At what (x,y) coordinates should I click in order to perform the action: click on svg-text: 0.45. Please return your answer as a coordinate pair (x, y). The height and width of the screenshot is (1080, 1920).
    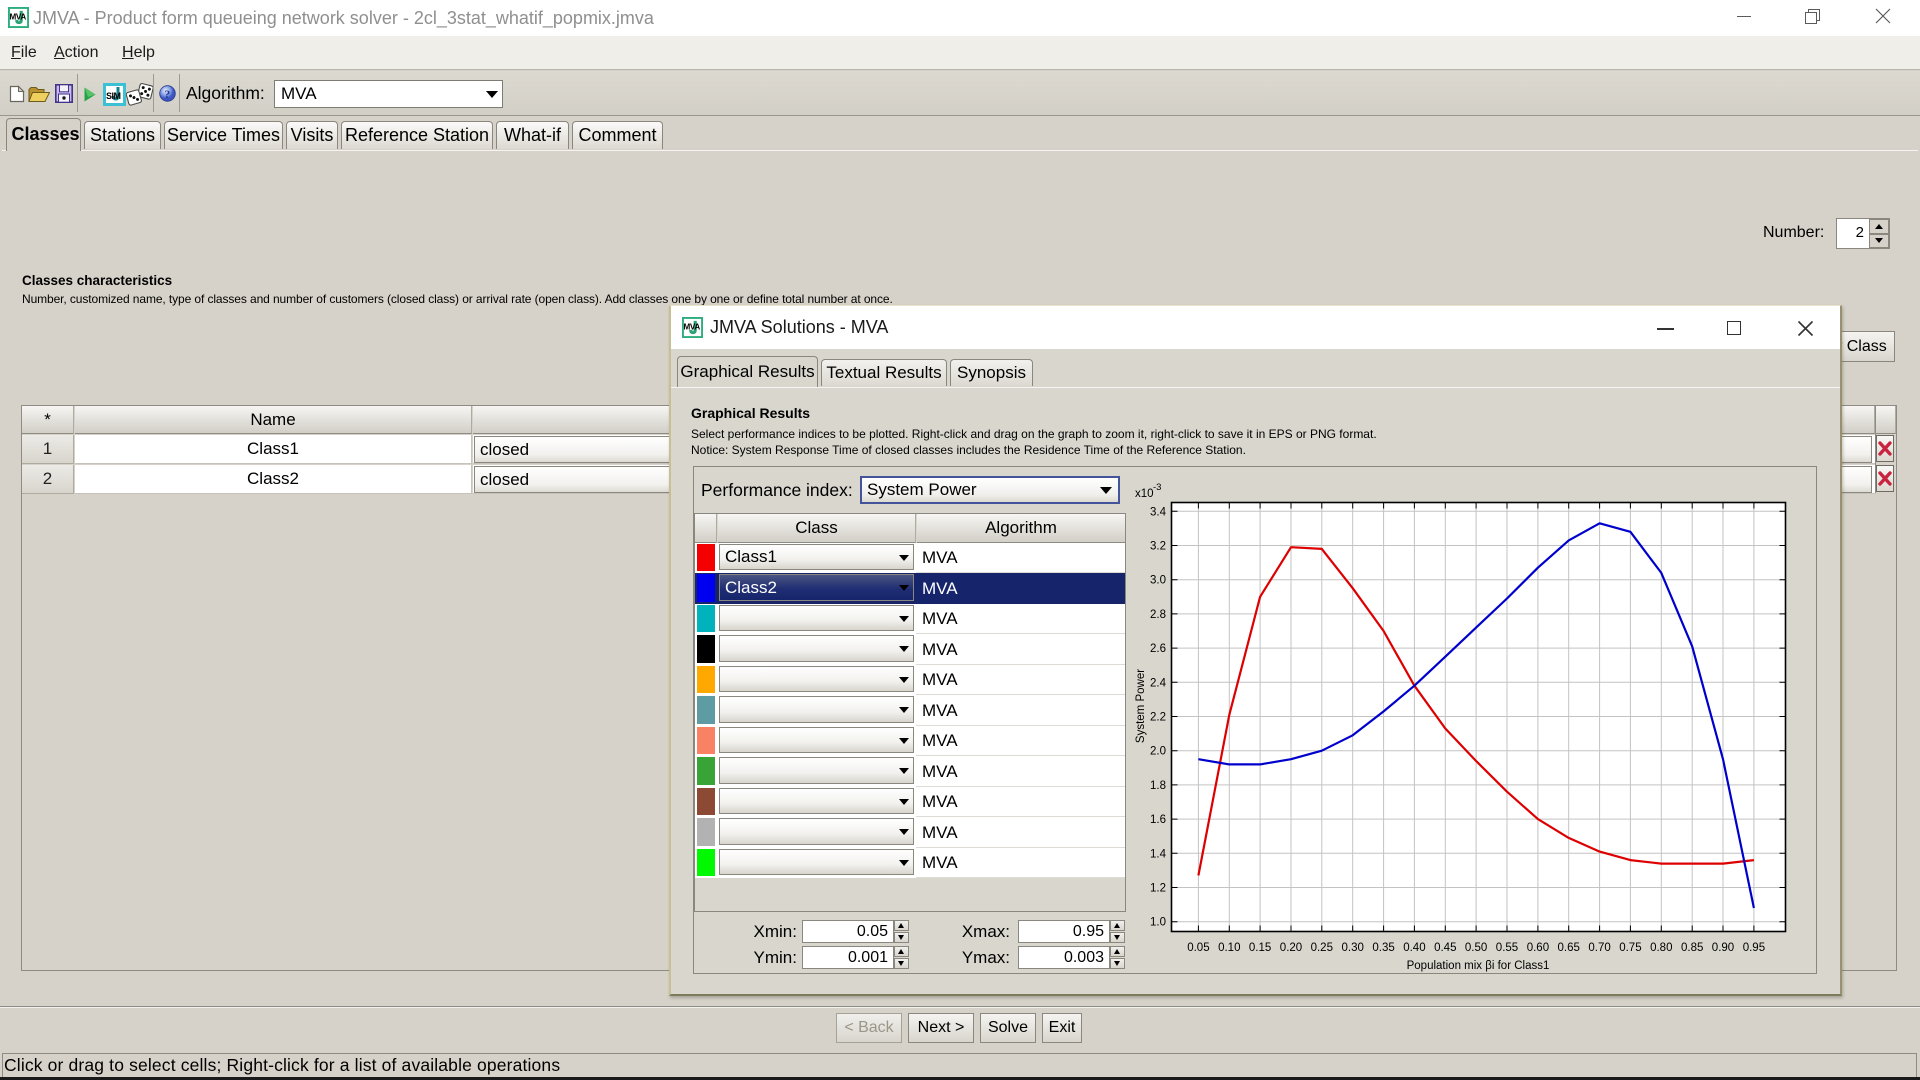
    Looking at the image, I should click on (1445, 948).